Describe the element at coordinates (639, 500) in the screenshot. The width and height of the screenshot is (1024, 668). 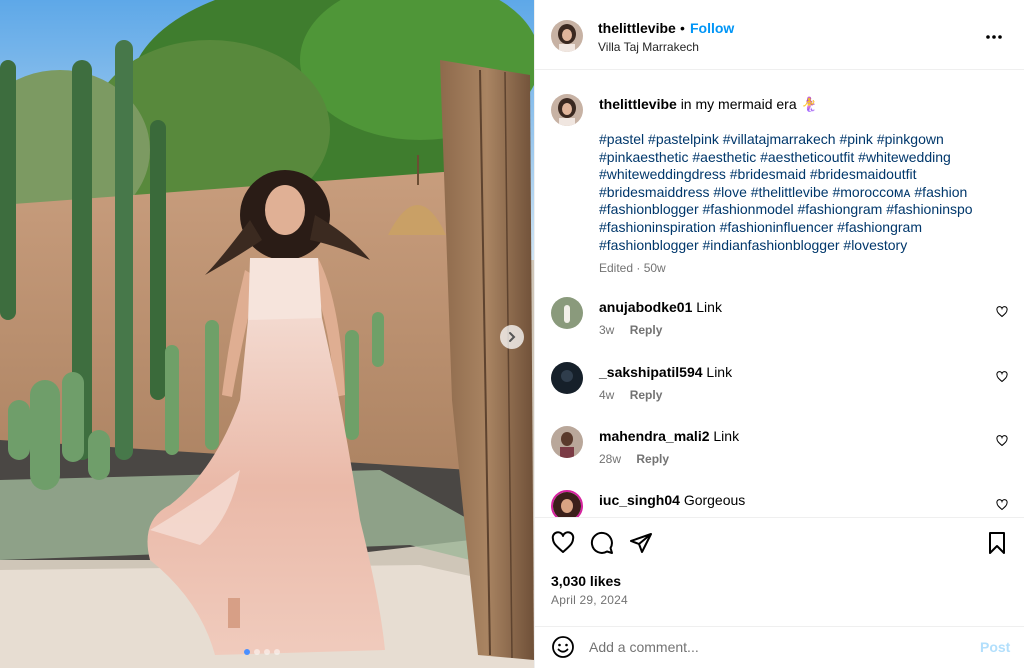
I see `comment-username: iuc_singh04` at that location.